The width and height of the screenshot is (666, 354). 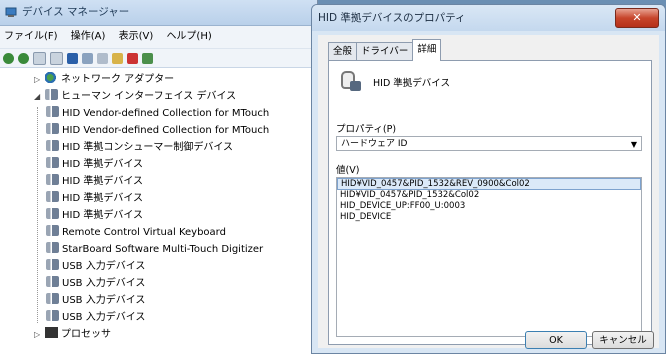 What do you see at coordinates (51, 94) in the screenshot?
I see `hid-category-icon` at bounding box center [51, 94].